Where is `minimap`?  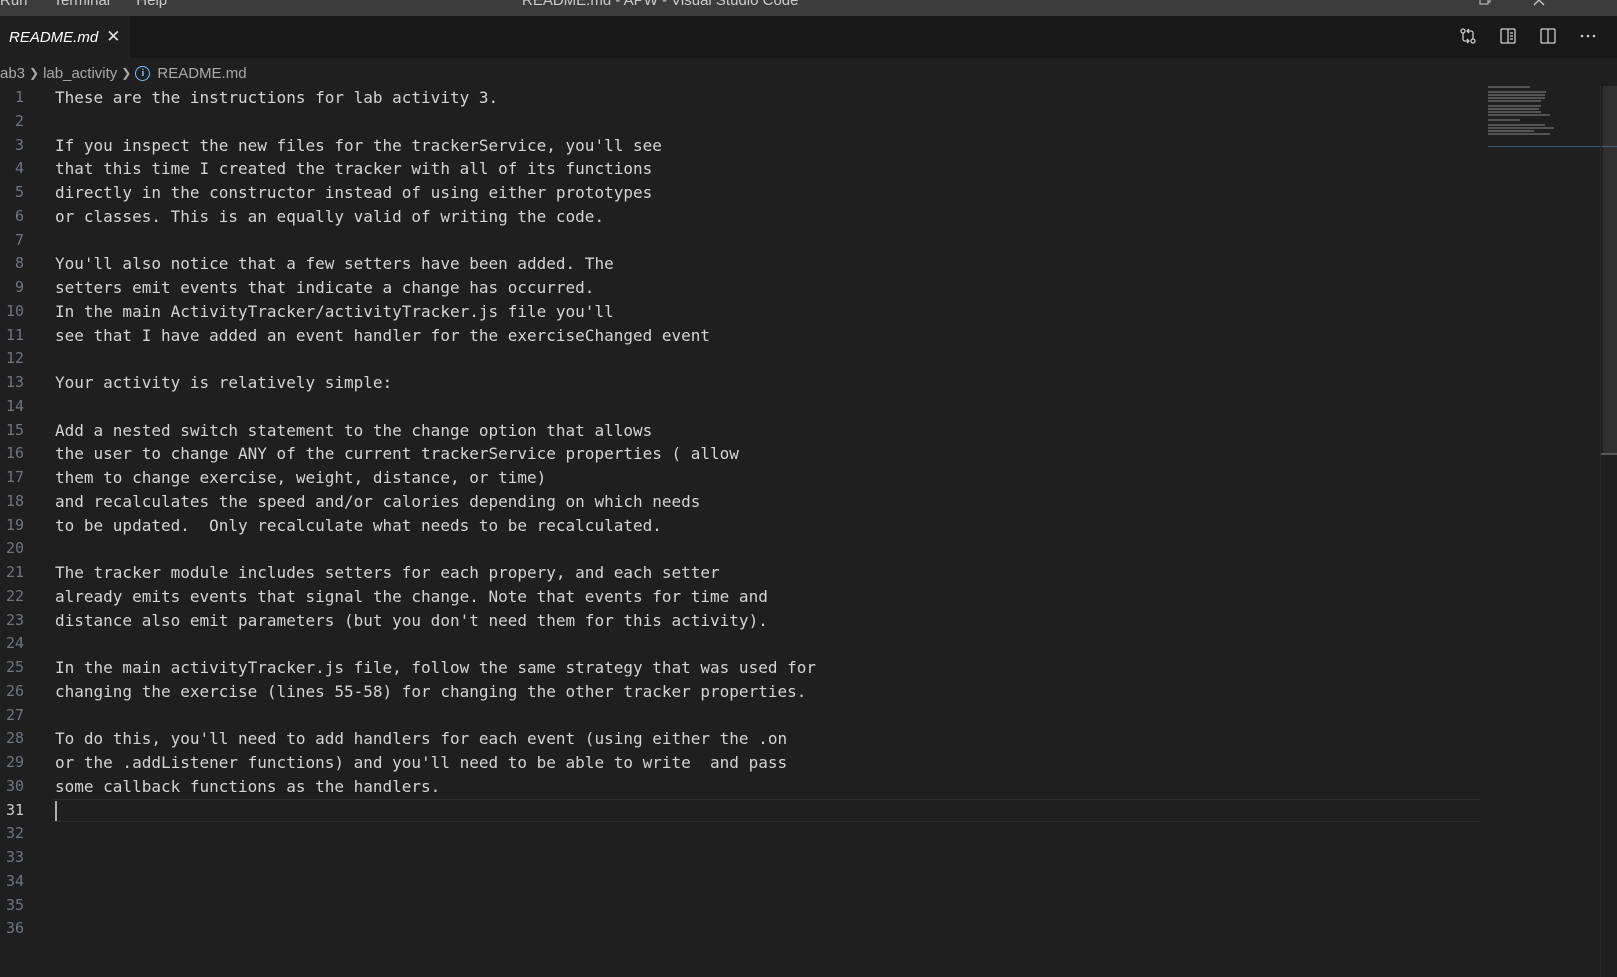 minimap is located at coordinates (1552, 117).